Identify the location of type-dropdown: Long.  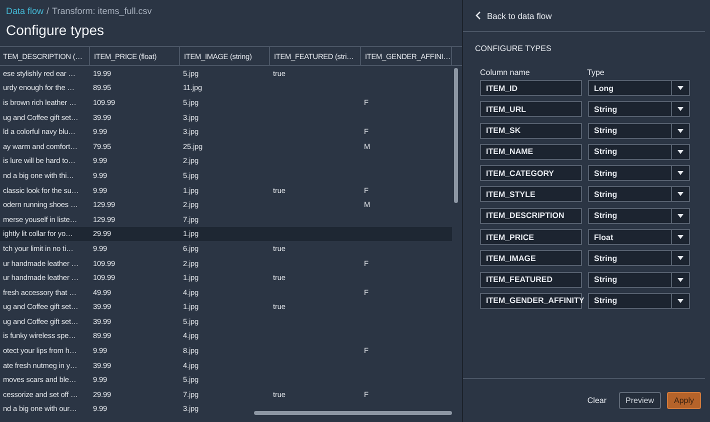
(639, 88).